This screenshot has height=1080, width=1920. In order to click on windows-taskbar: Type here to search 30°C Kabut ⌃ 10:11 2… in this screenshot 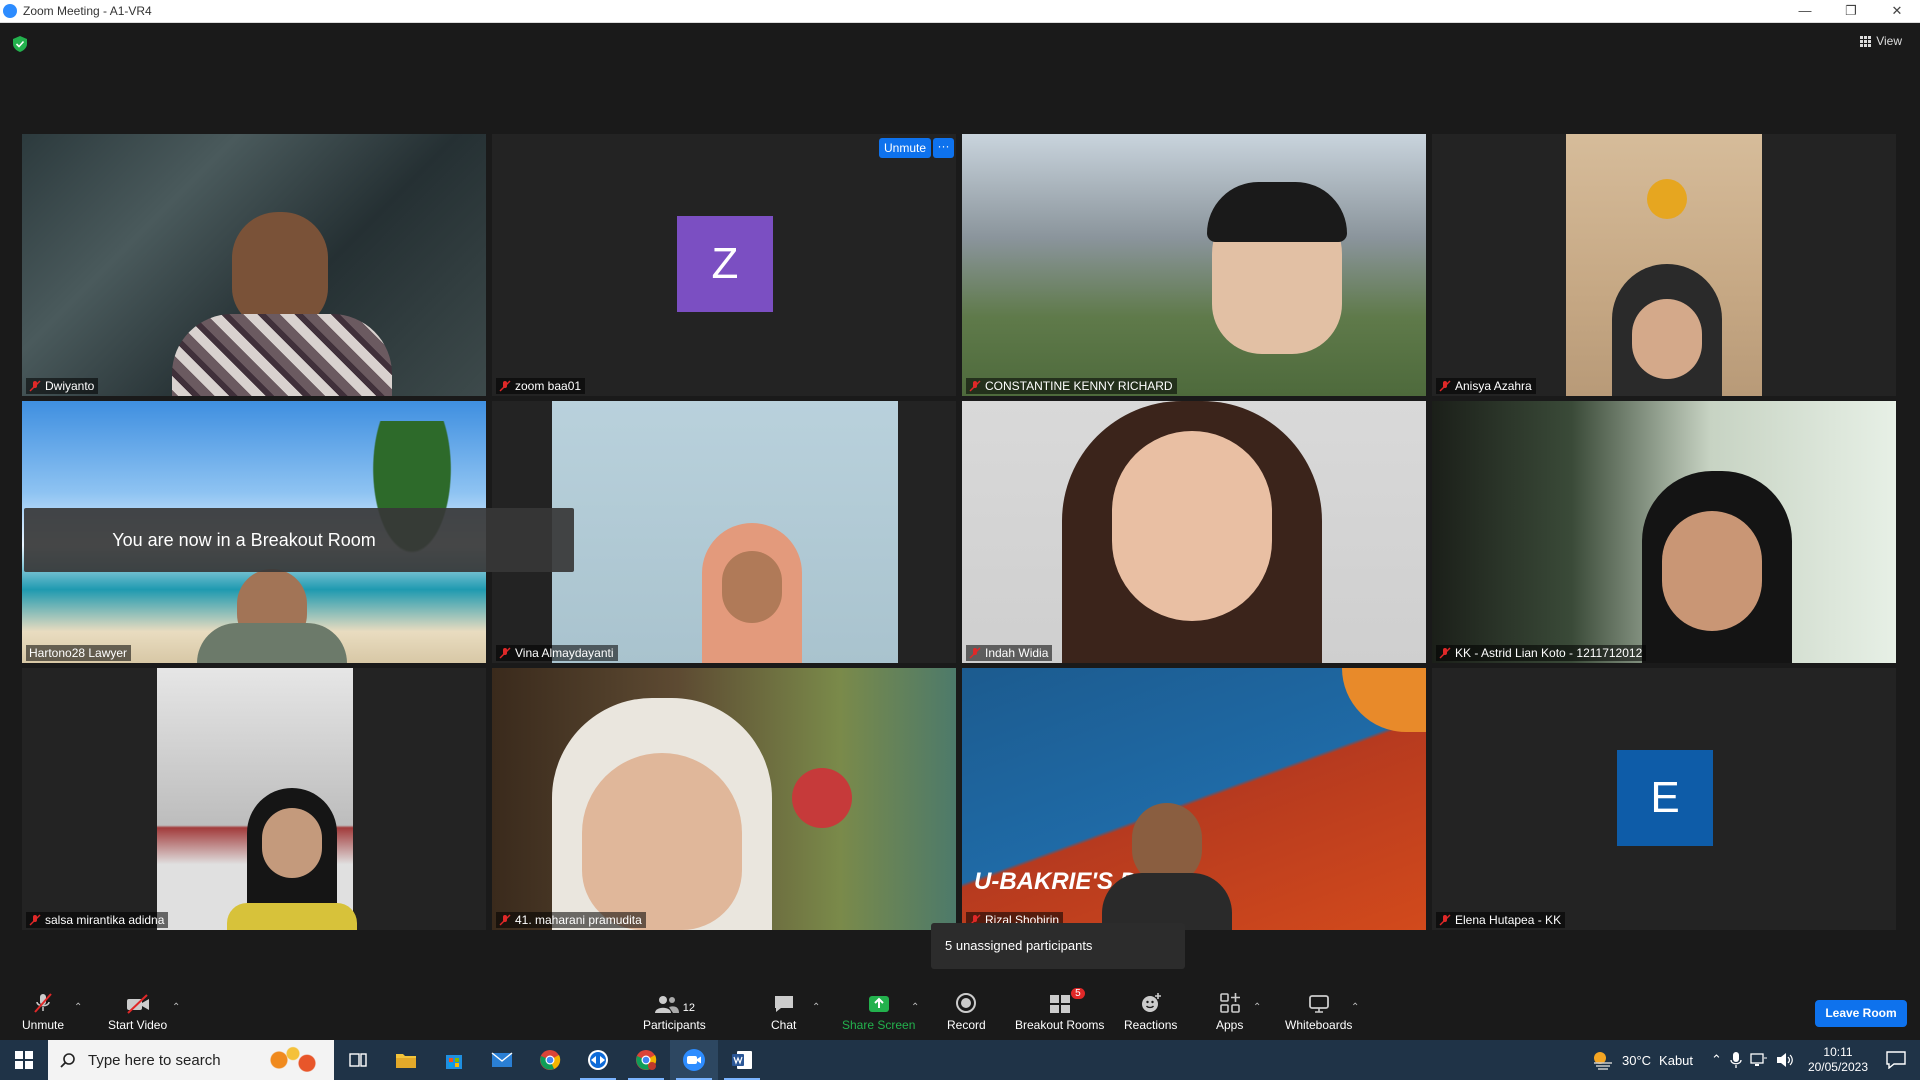, I will do `click(960, 1060)`.